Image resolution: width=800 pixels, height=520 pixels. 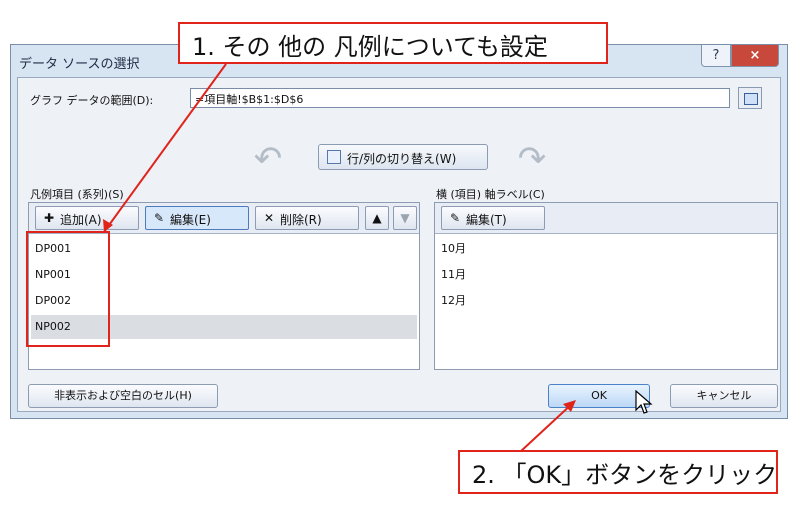 What do you see at coordinates (165, 148) in the screenshot?
I see `arrow-line-to-legend` at bounding box center [165, 148].